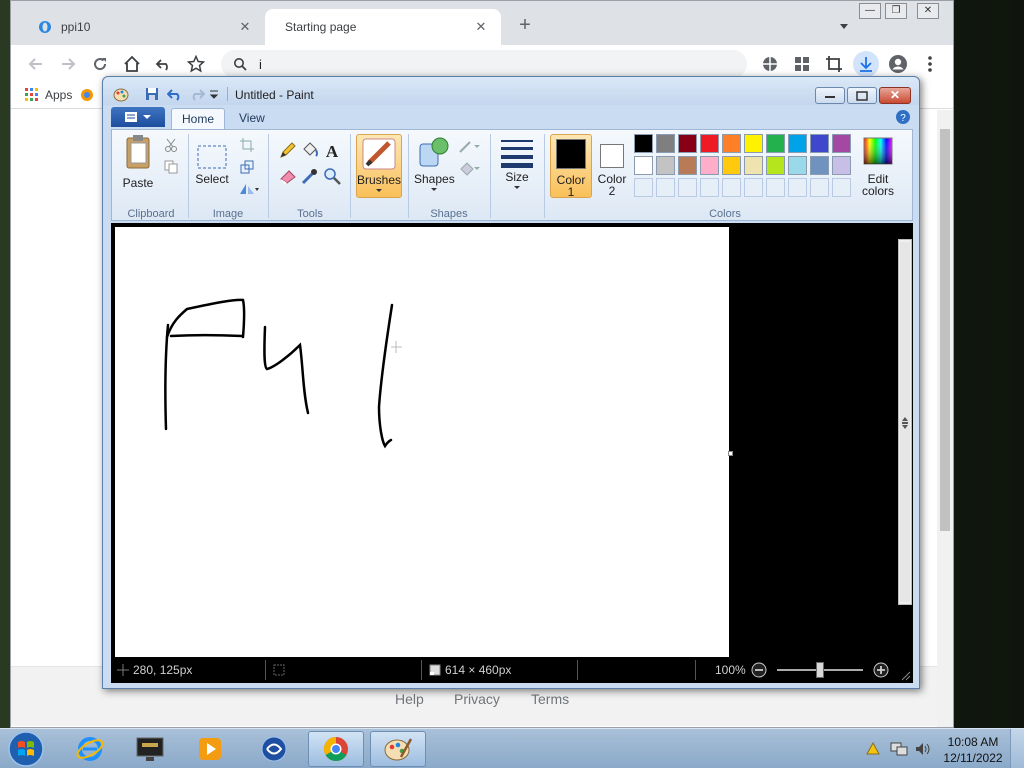  What do you see at coordinates (905, 422) in the screenshot?
I see `canvas-vertical-scrollbar` at bounding box center [905, 422].